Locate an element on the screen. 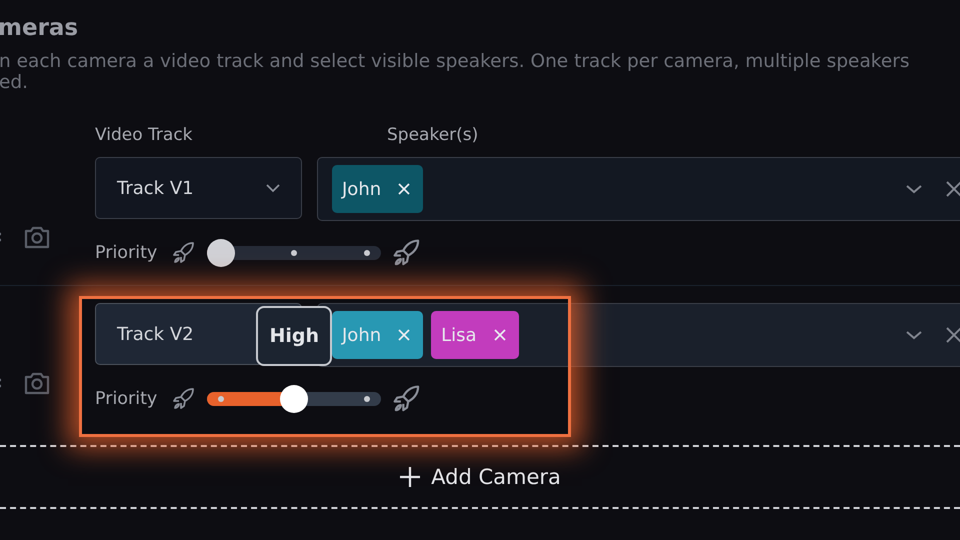 The height and width of the screenshot is (540, 960). add-camera-button: Add Camera is located at coordinates (480, 477).